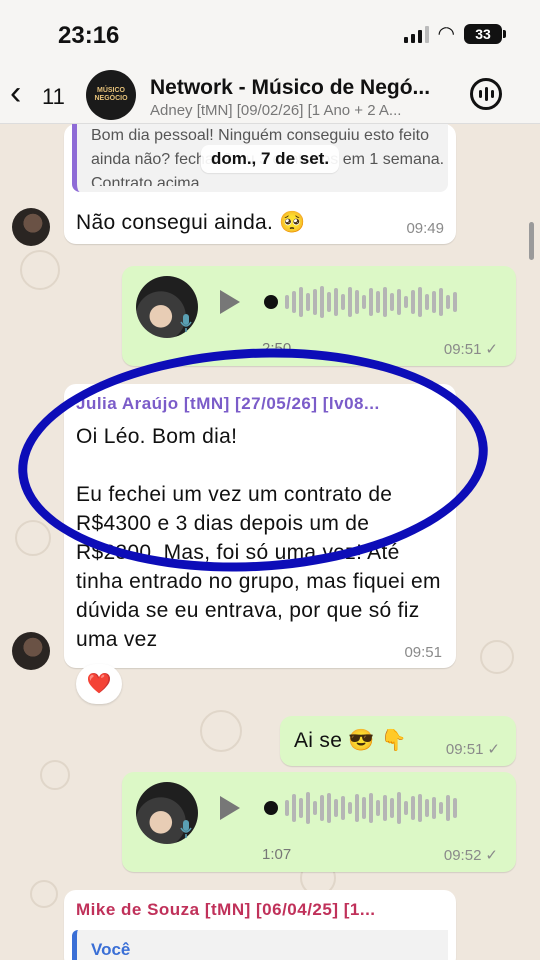  I want to click on status-time: 23:16, so click(89, 35).